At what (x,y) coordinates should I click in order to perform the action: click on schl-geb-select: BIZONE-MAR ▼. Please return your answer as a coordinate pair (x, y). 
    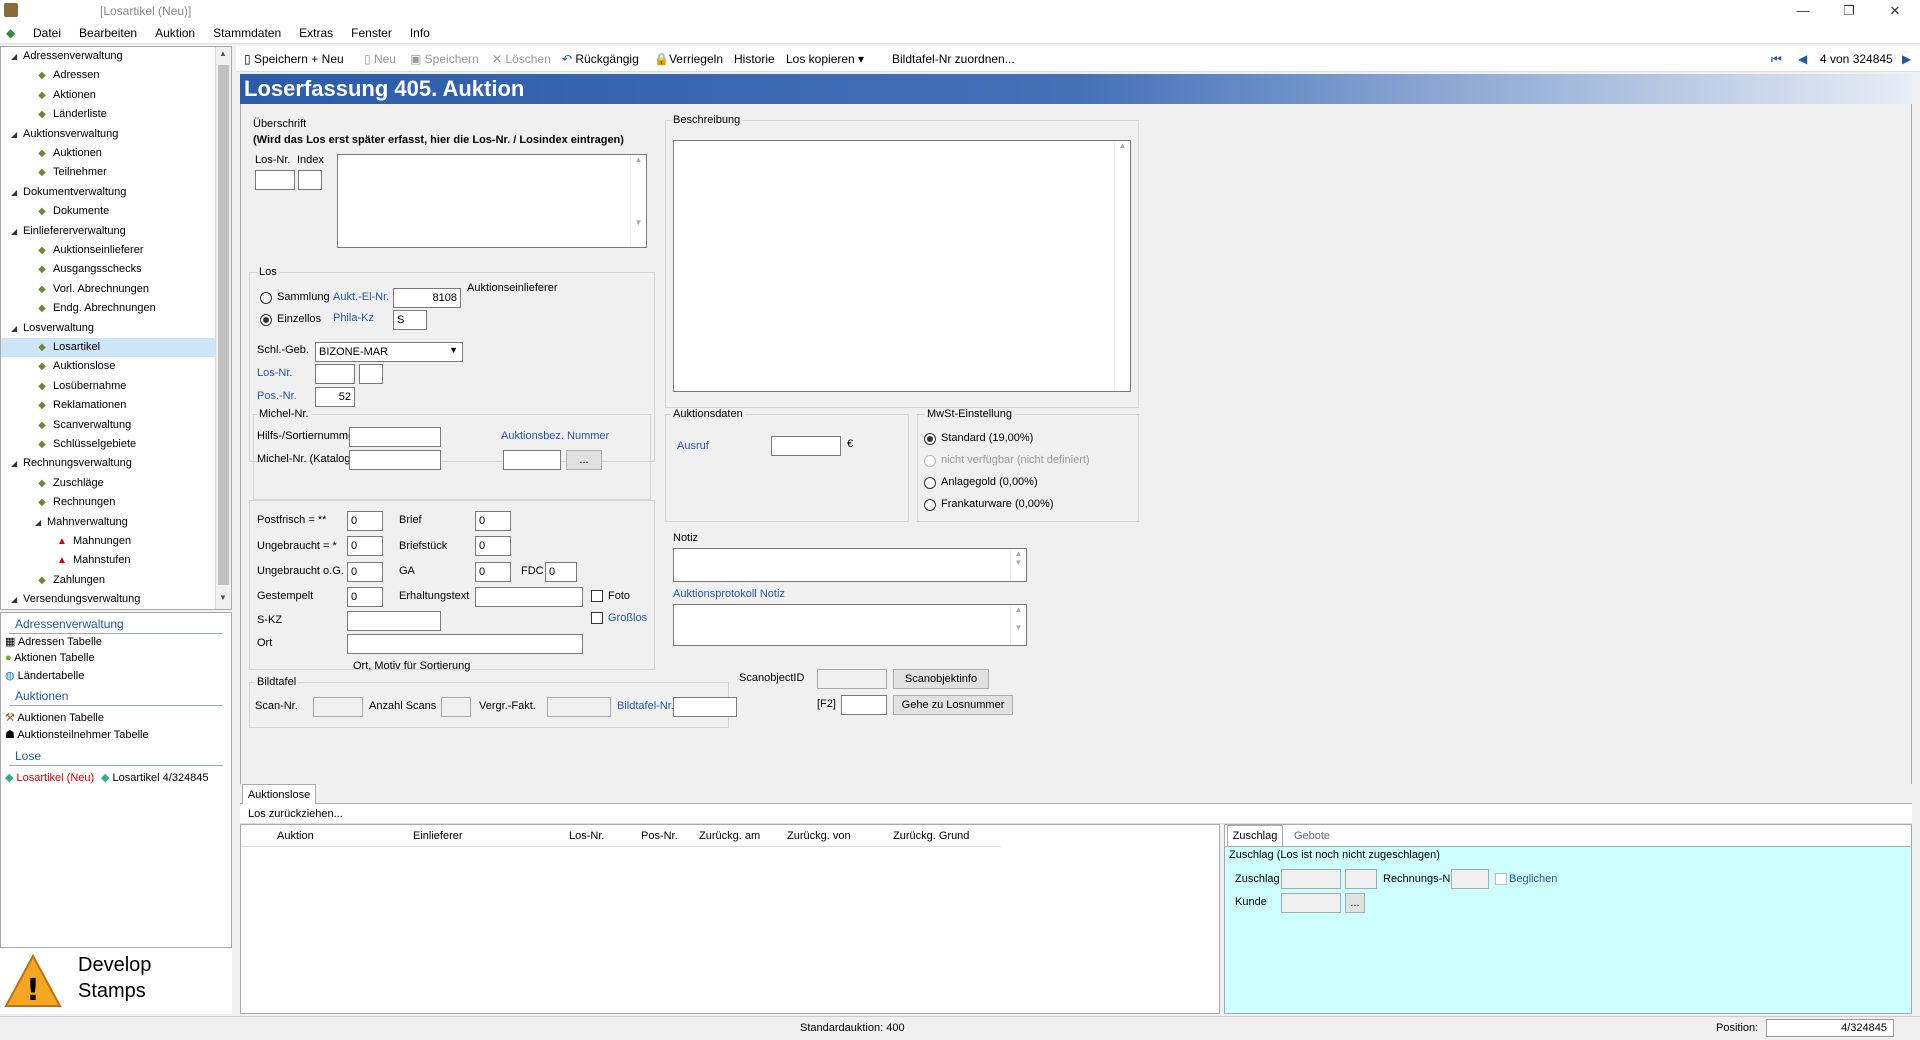
    Looking at the image, I should click on (389, 352).